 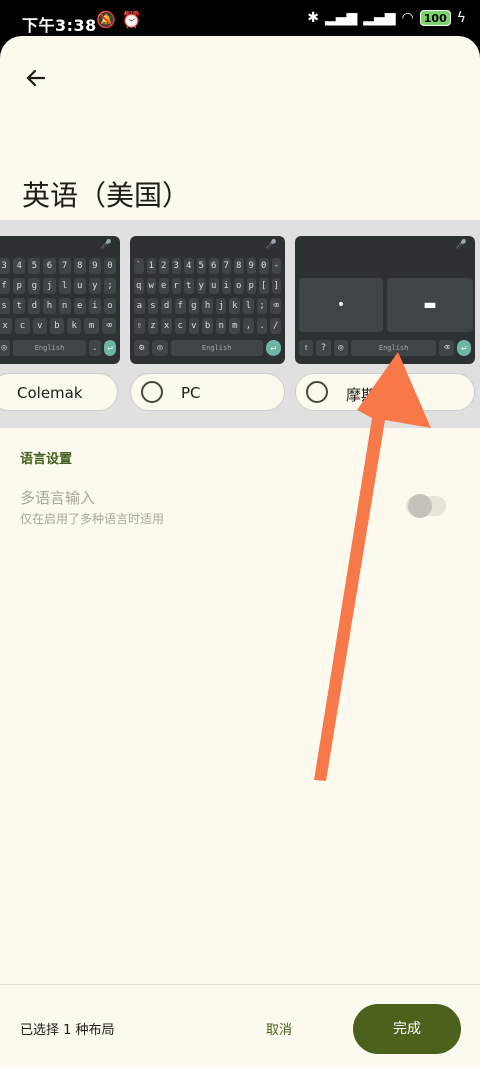 What do you see at coordinates (407, 18) in the screenshot?
I see `wifi-icon: ◠` at bounding box center [407, 18].